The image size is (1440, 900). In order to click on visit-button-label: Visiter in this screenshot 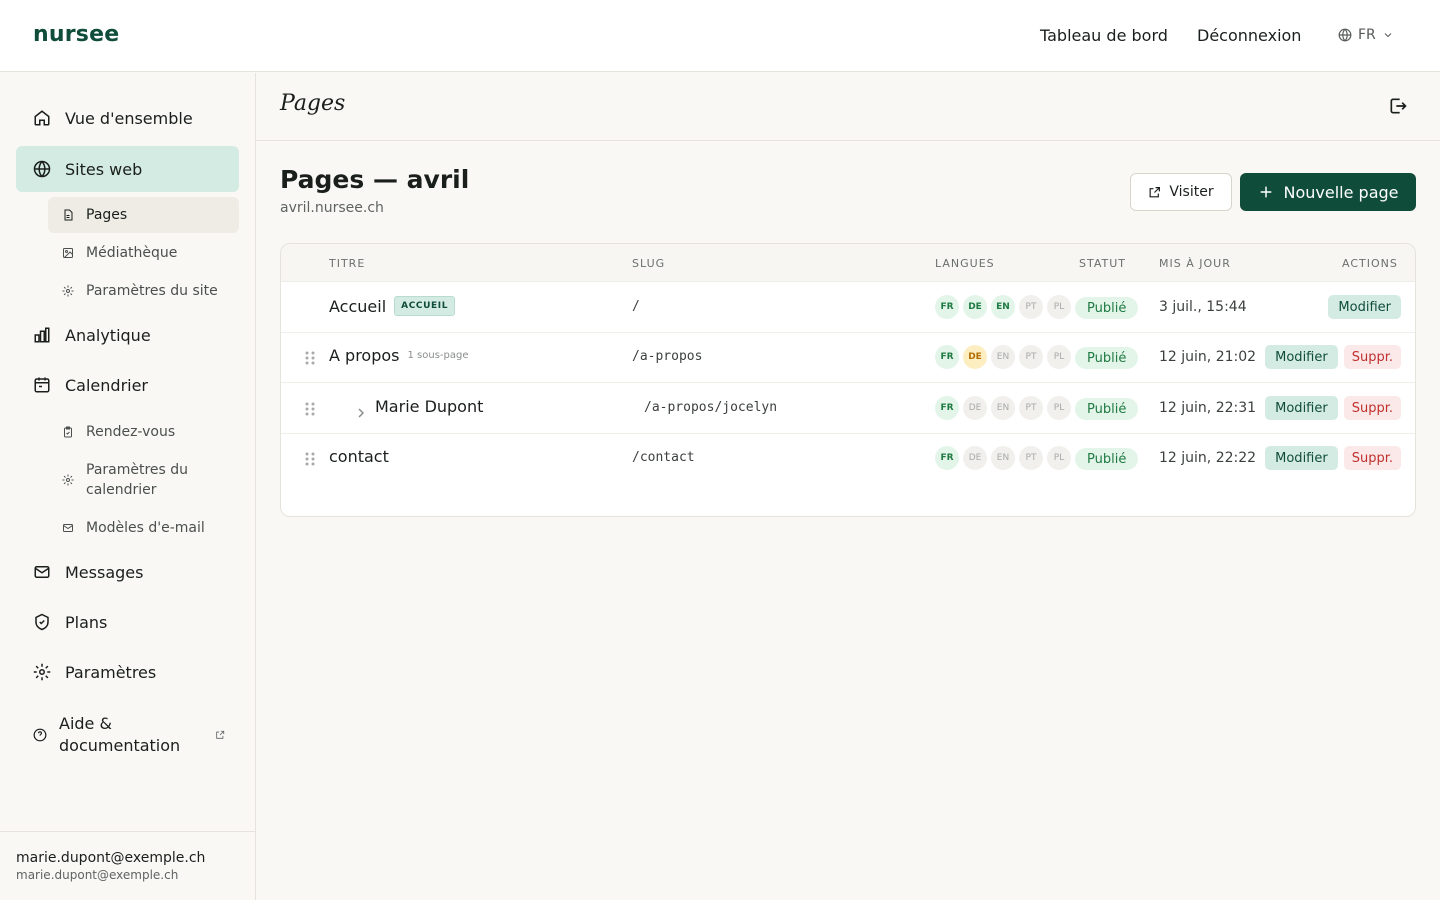, I will do `click(1191, 192)`.